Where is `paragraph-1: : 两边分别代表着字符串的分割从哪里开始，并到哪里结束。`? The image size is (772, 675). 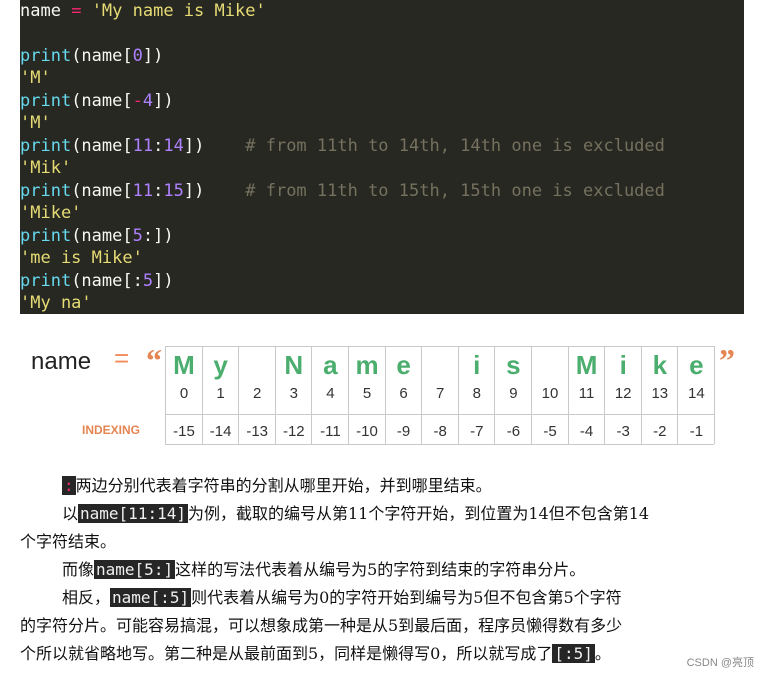 paragraph-1: : 两边分别代表着字符串的分割从哪里开始，并到哪里结束。 is located at coordinates (382, 486).